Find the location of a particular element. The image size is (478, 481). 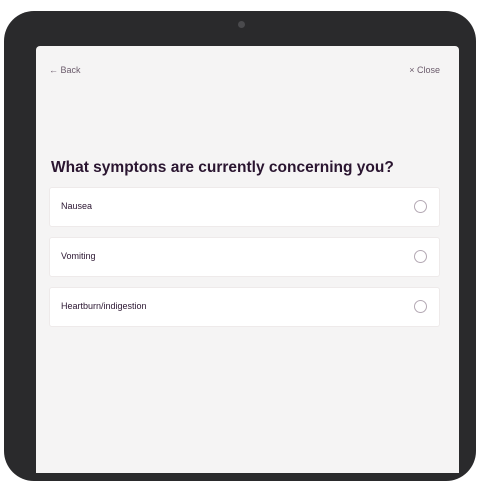

option-label: Heartburn/indigestion is located at coordinates (104, 306).